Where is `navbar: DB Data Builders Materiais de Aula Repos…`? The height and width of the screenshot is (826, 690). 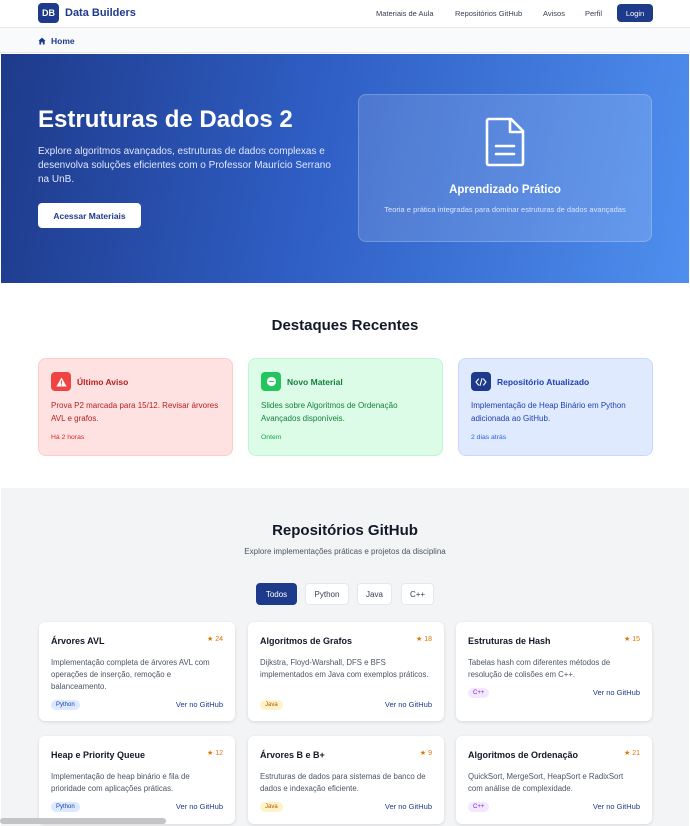 navbar: DB Data Builders Materiais de Aula Repos… is located at coordinates (345, 14).